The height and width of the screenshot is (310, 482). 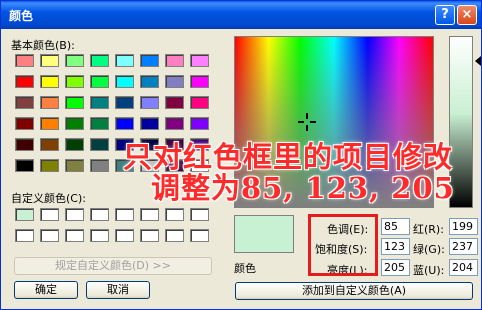 I want to click on ok-button: 确定, so click(x=46, y=290).